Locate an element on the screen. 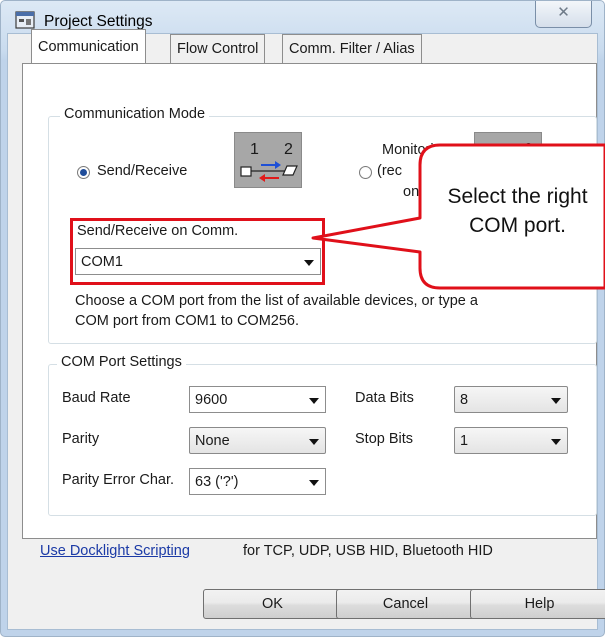 This screenshot has height=637, width=605. annotation-callout-bubble is located at coordinates (458, 216).